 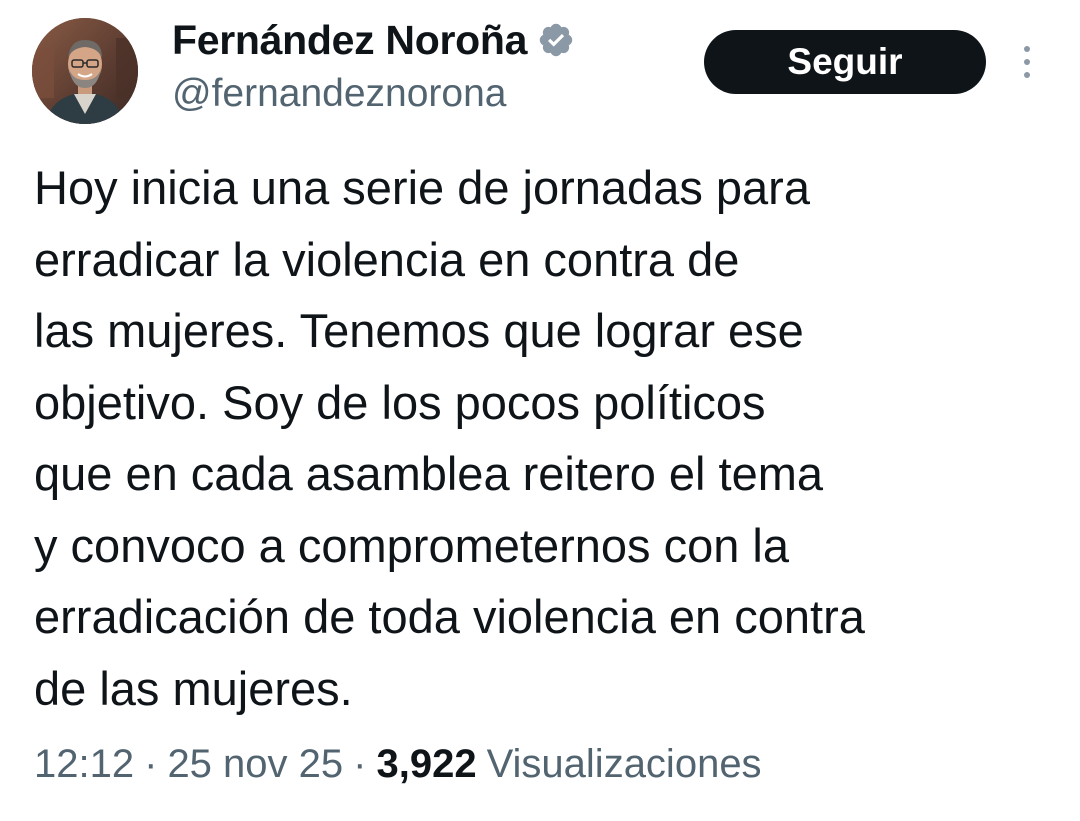 What do you see at coordinates (422, 187) in the screenshot?
I see `tweet-text-line: Hoy inicia una serie de jornadas para` at bounding box center [422, 187].